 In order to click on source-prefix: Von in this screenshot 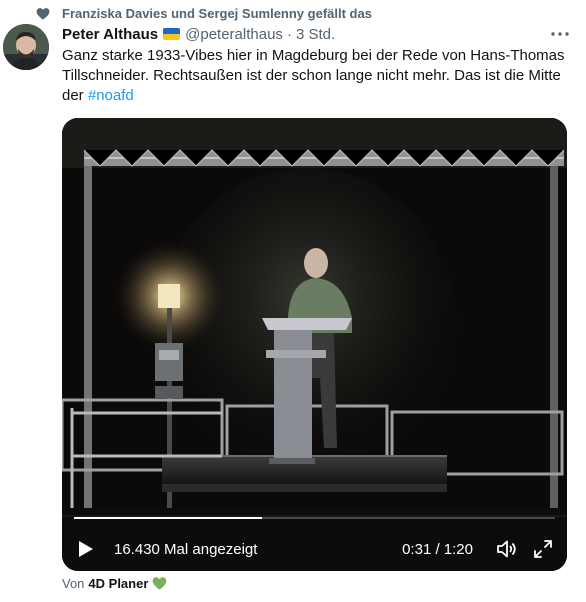, I will do `click(73, 583)`.